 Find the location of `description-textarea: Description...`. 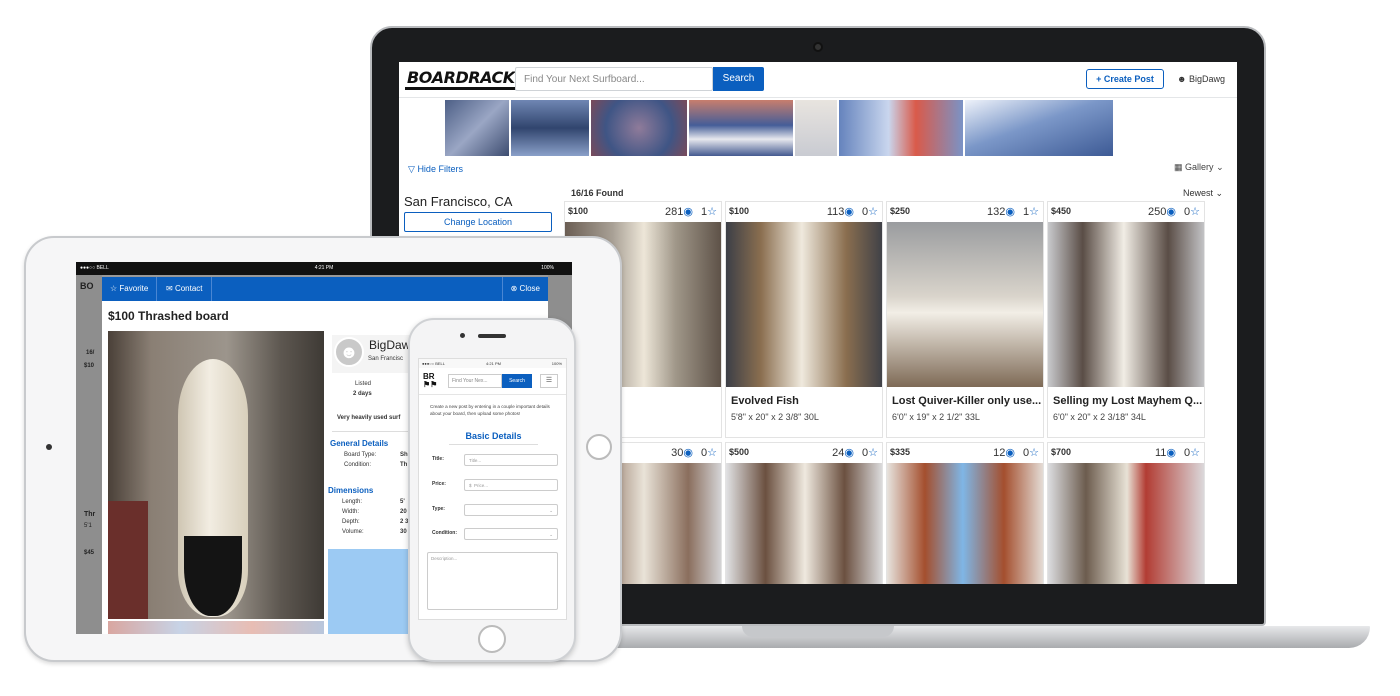

description-textarea: Description... is located at coordinates (492, 581).